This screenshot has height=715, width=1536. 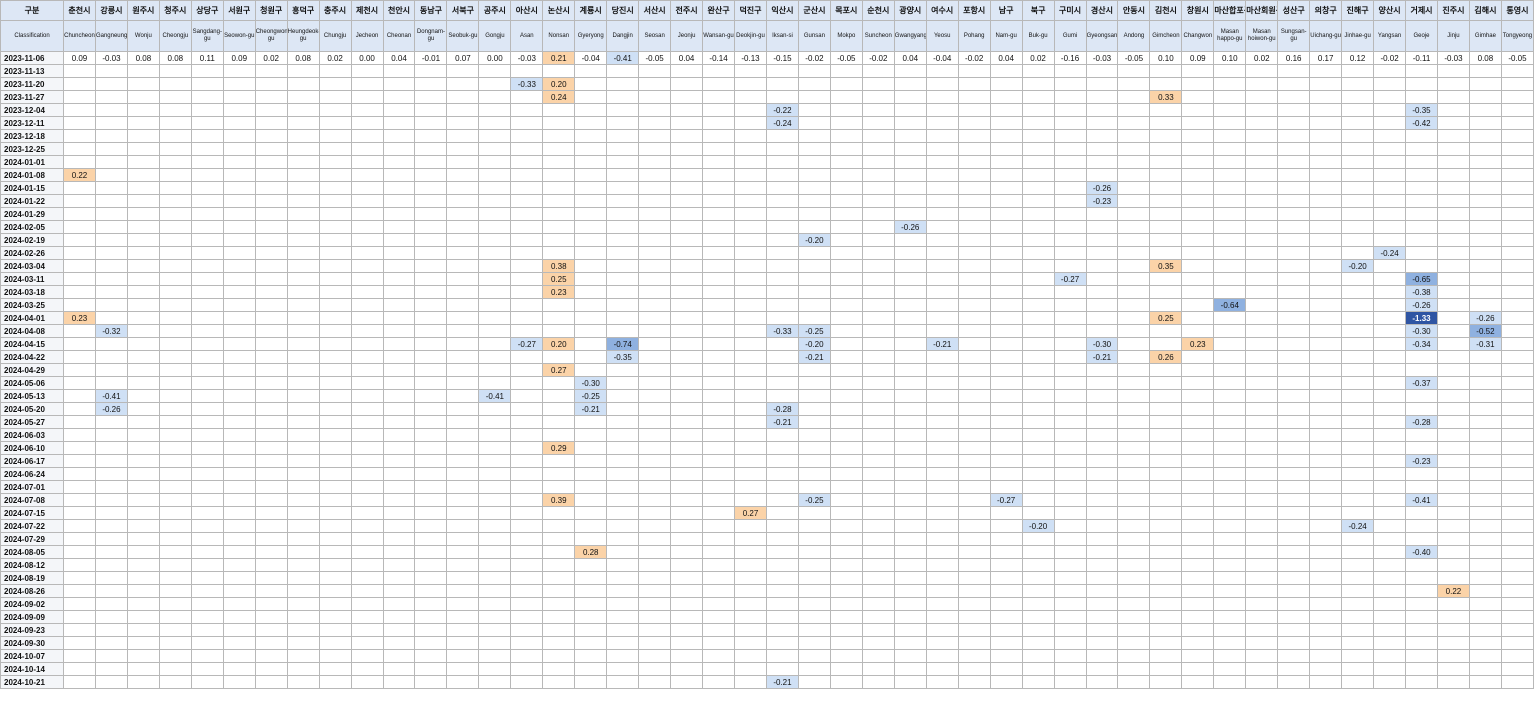 What do you see at coordinates (79, 36) in the screenshot?
I see `column-header-en: Chuncheon` at bounding box center [79, 36].